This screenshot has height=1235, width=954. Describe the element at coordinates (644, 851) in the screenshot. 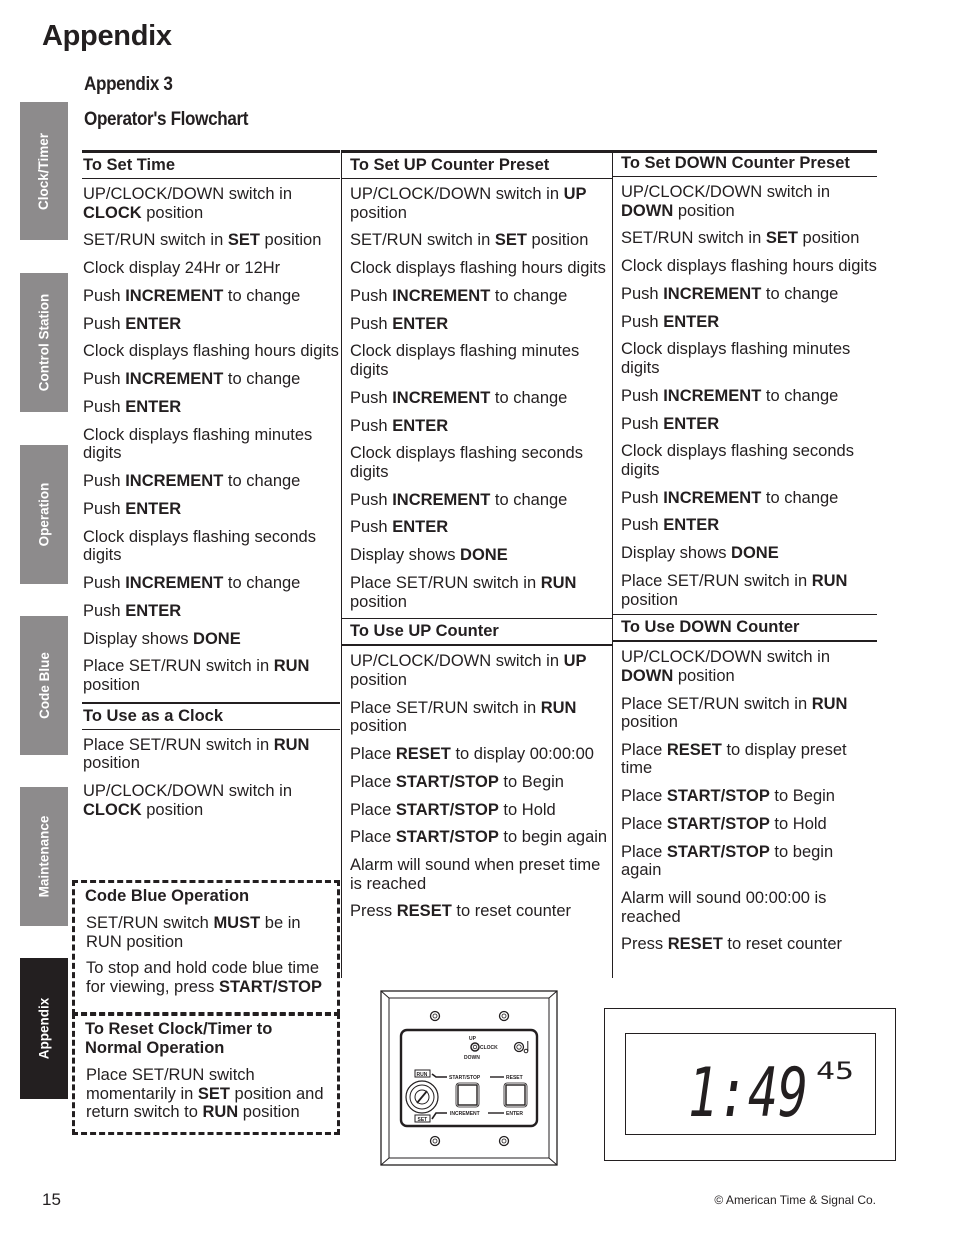

I see `step-text: Place` at that location.